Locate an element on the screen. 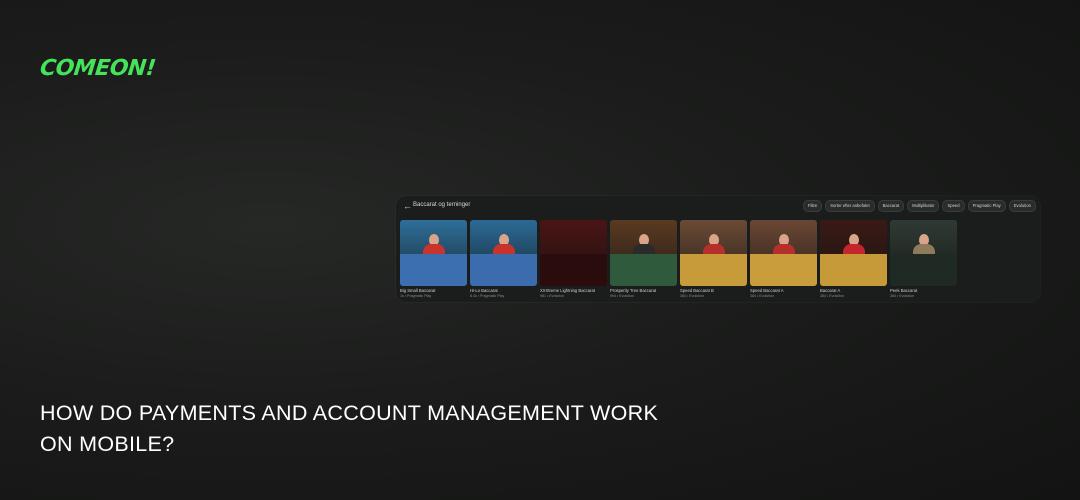 This screenshot has width=1080, height=500. game-provider: 1k • Pragmatic Play is located at coordinates (416, 296).